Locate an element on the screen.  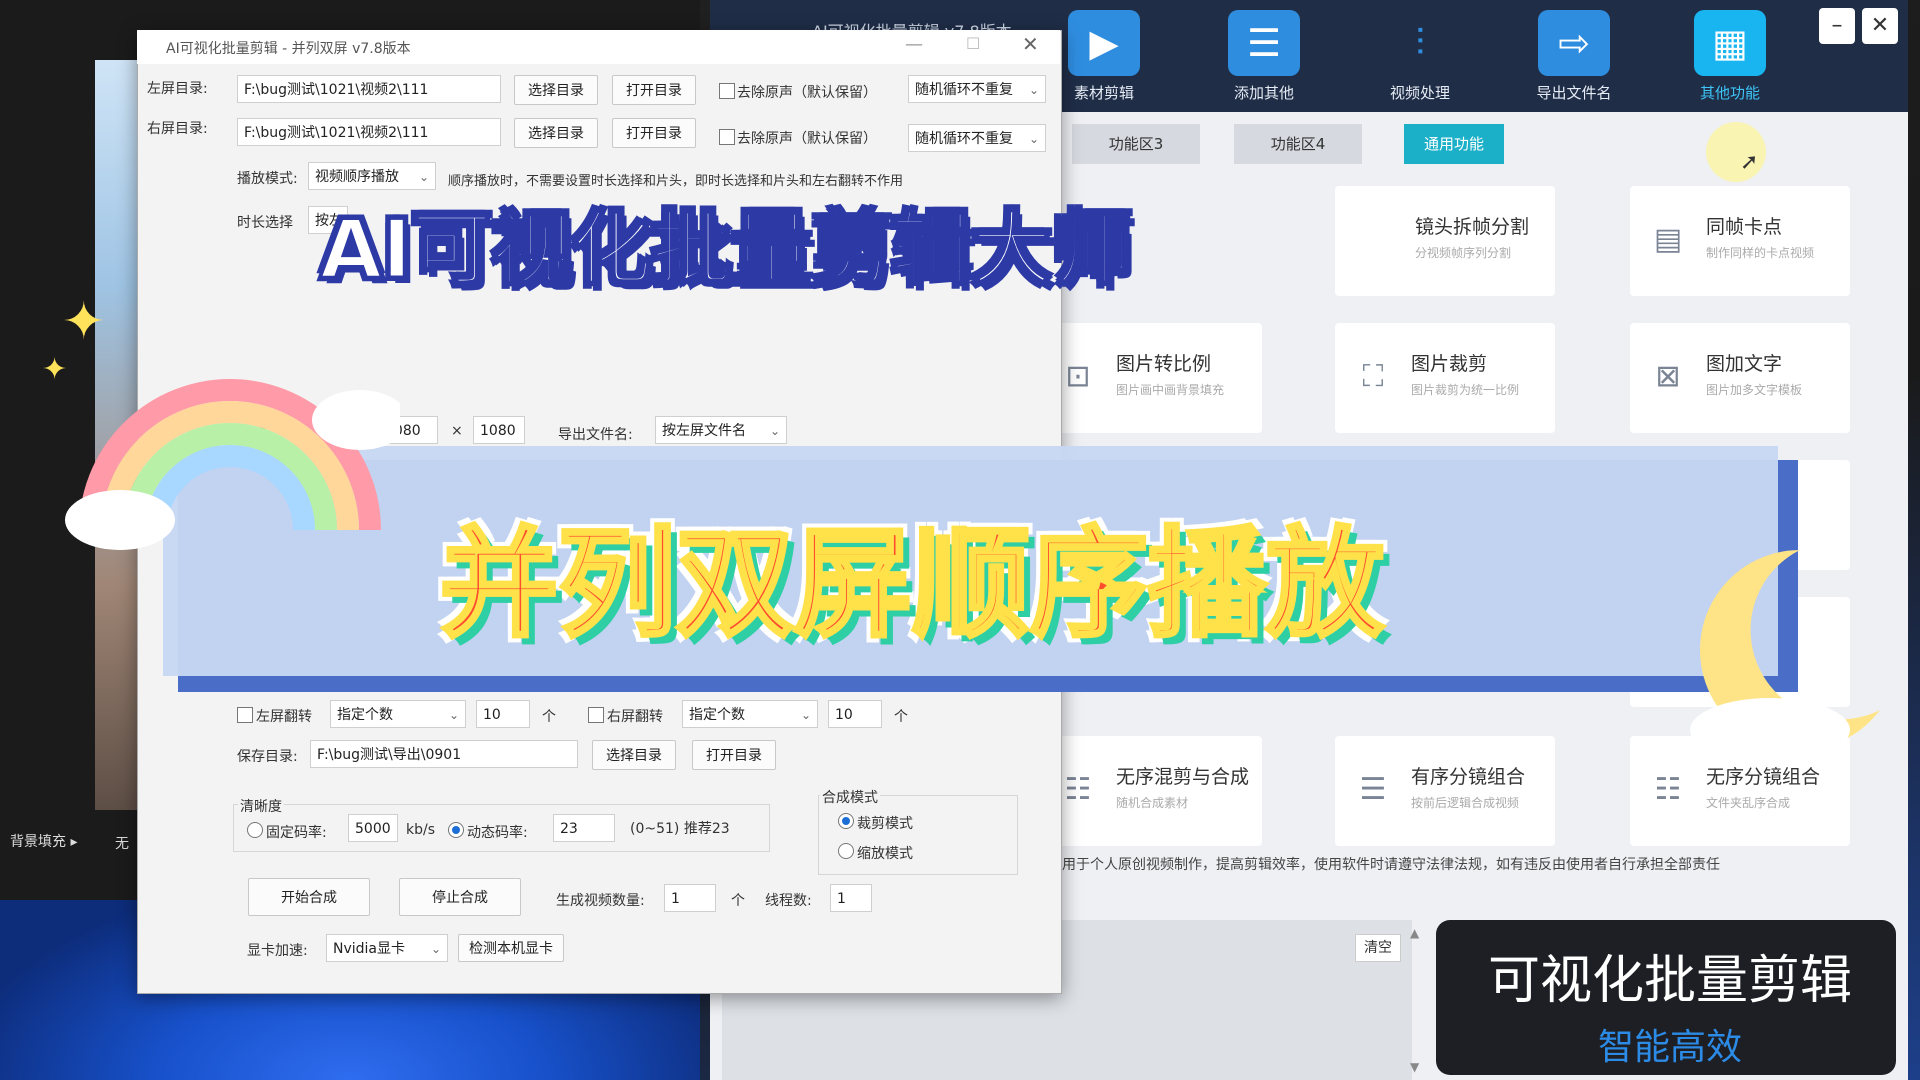
crop-mode-label: 裁剪模式 is located at coordinates (885, 824).